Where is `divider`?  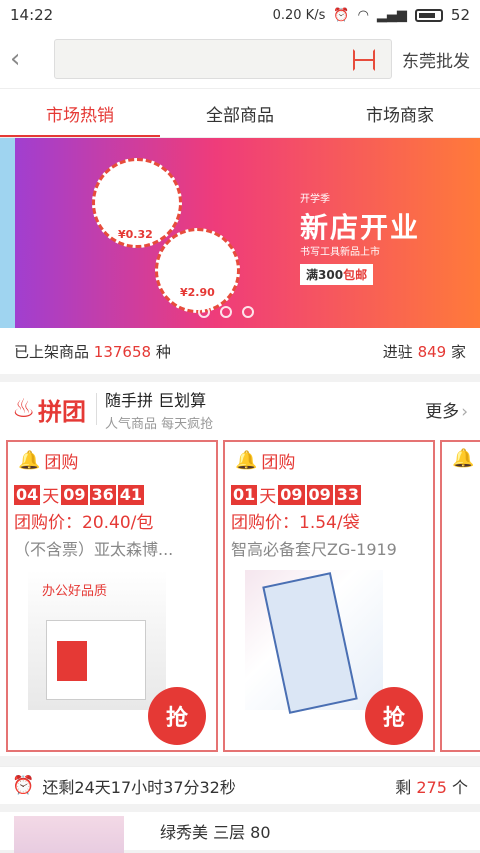 divider is located at coordinates (96, 409).